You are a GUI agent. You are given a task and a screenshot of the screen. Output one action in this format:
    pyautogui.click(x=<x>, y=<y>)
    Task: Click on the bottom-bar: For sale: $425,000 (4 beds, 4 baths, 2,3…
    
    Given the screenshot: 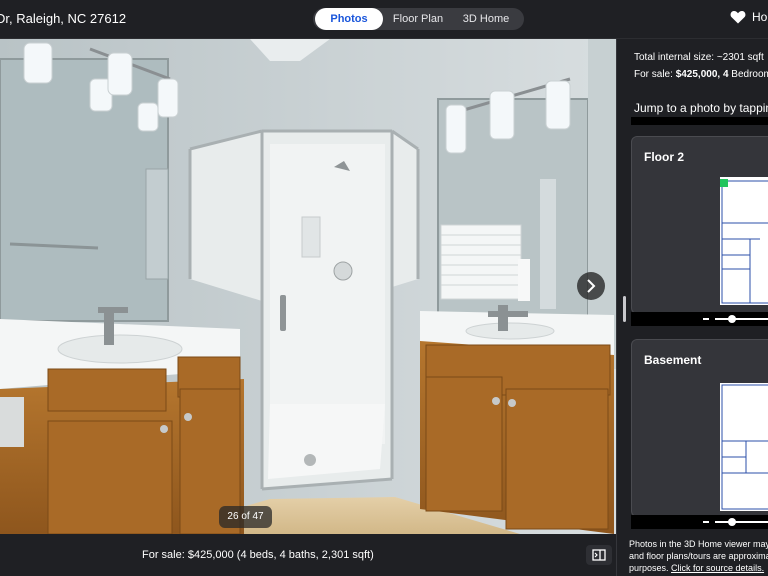 What is the action you would take?
    pyautogui.click(x=308, y=555)
    